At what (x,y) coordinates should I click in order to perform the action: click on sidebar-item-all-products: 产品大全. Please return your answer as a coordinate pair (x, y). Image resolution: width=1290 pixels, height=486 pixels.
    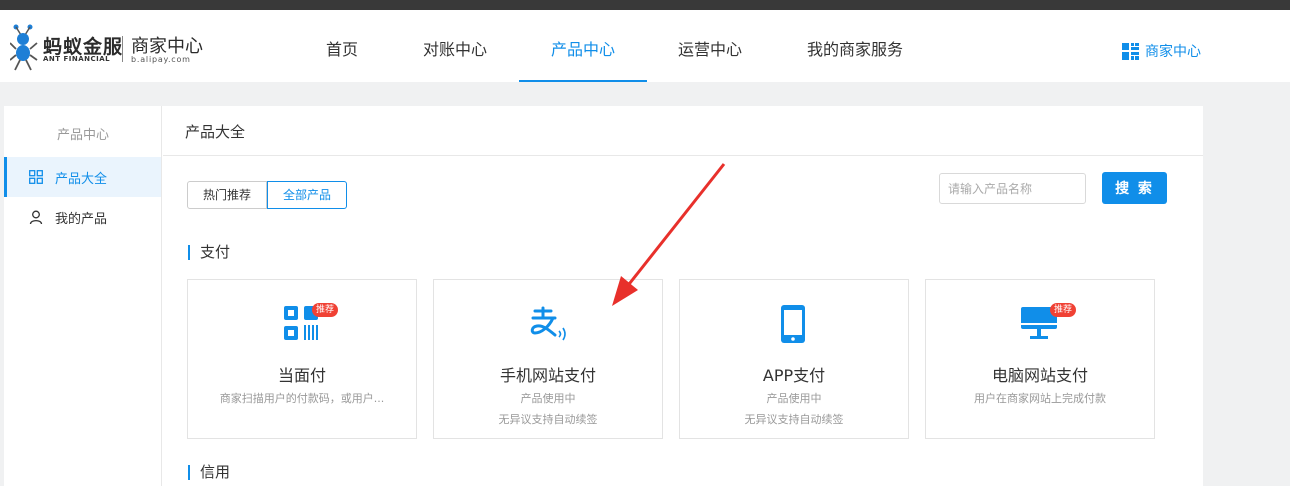
    Looking at the image, I should click on (82, 177).